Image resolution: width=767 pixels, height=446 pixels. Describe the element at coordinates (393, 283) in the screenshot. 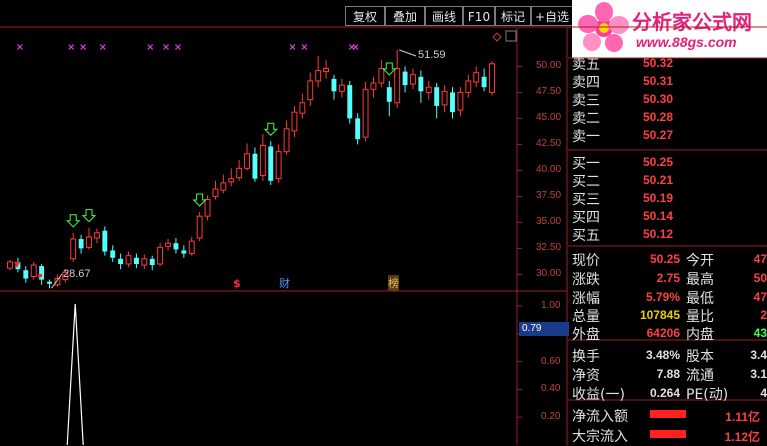

I see `rank-marker: 榜` at that location.